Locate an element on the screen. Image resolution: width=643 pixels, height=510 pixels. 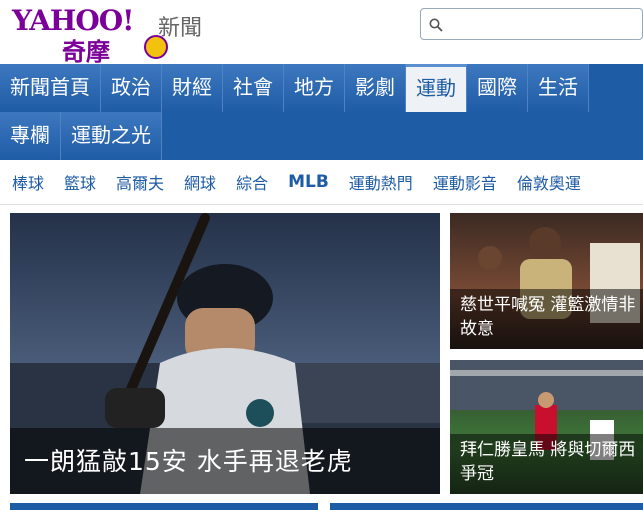
nav-item-sports: 運動 is located at coordinates (436, 88).